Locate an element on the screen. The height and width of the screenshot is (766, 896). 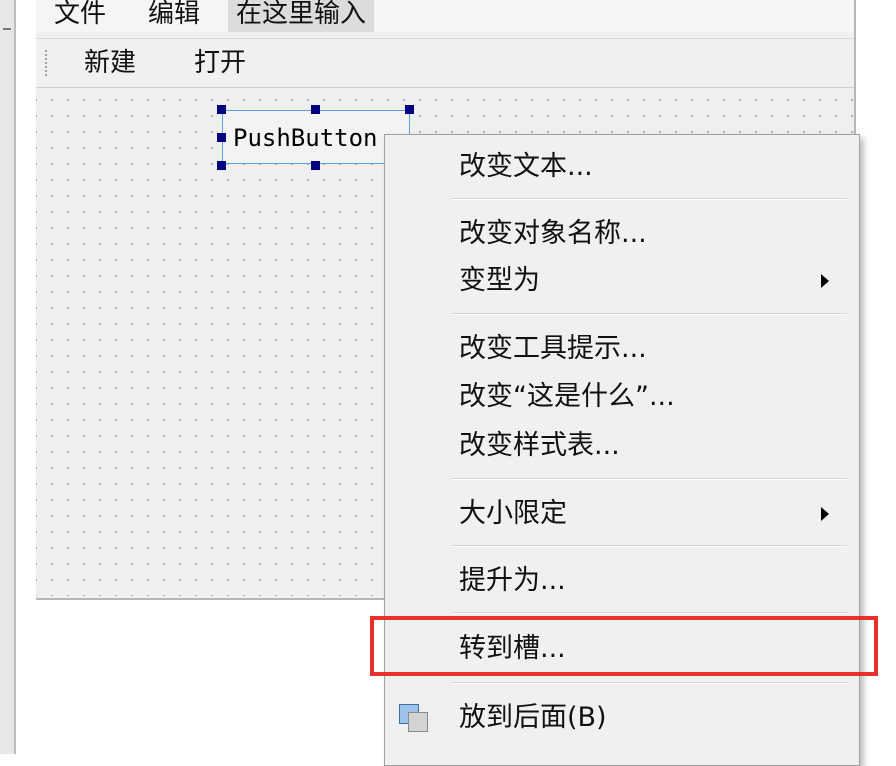
send-to-back-icon is located at coordinates (415, 718).